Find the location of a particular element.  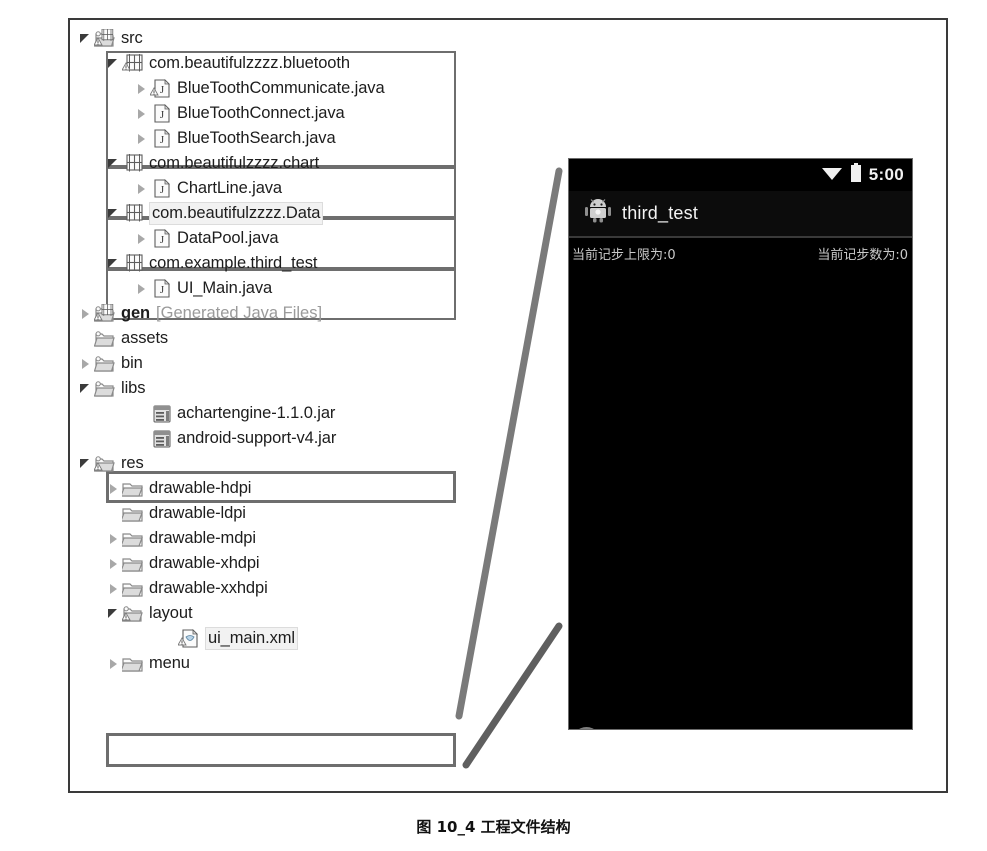

tree-row: layout is located at coordinates (149, 613).